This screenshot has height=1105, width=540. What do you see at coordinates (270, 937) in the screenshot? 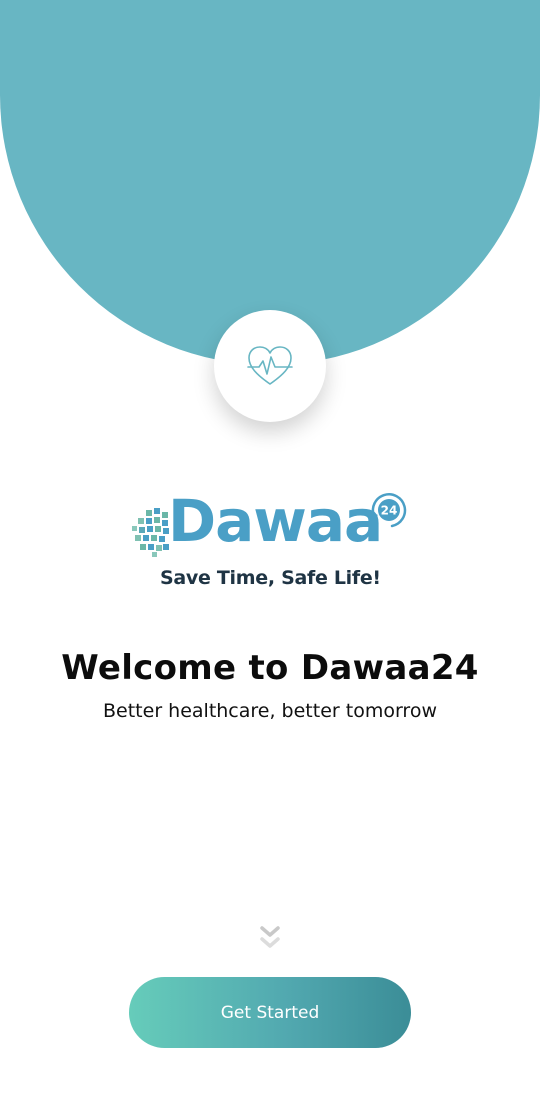
I see `double-chevron-down-icon` at bounding box center [270, 937].